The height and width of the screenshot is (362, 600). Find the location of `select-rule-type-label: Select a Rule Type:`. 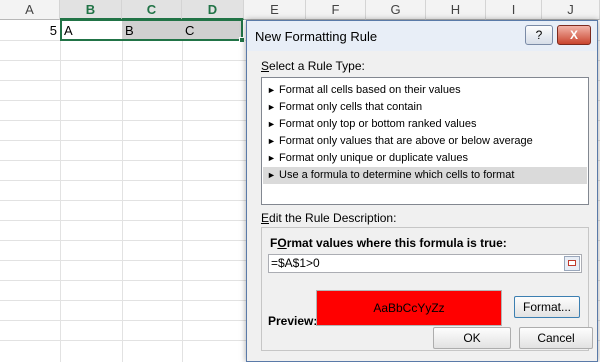

select-rule-type-label: Select a Rule Type: is located at coordinates (313, 66).